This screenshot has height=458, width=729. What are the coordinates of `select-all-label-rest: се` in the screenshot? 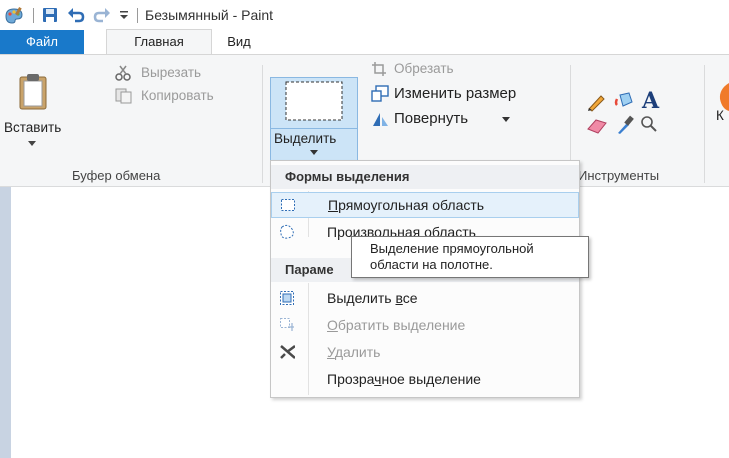 It's located at (410, 298).